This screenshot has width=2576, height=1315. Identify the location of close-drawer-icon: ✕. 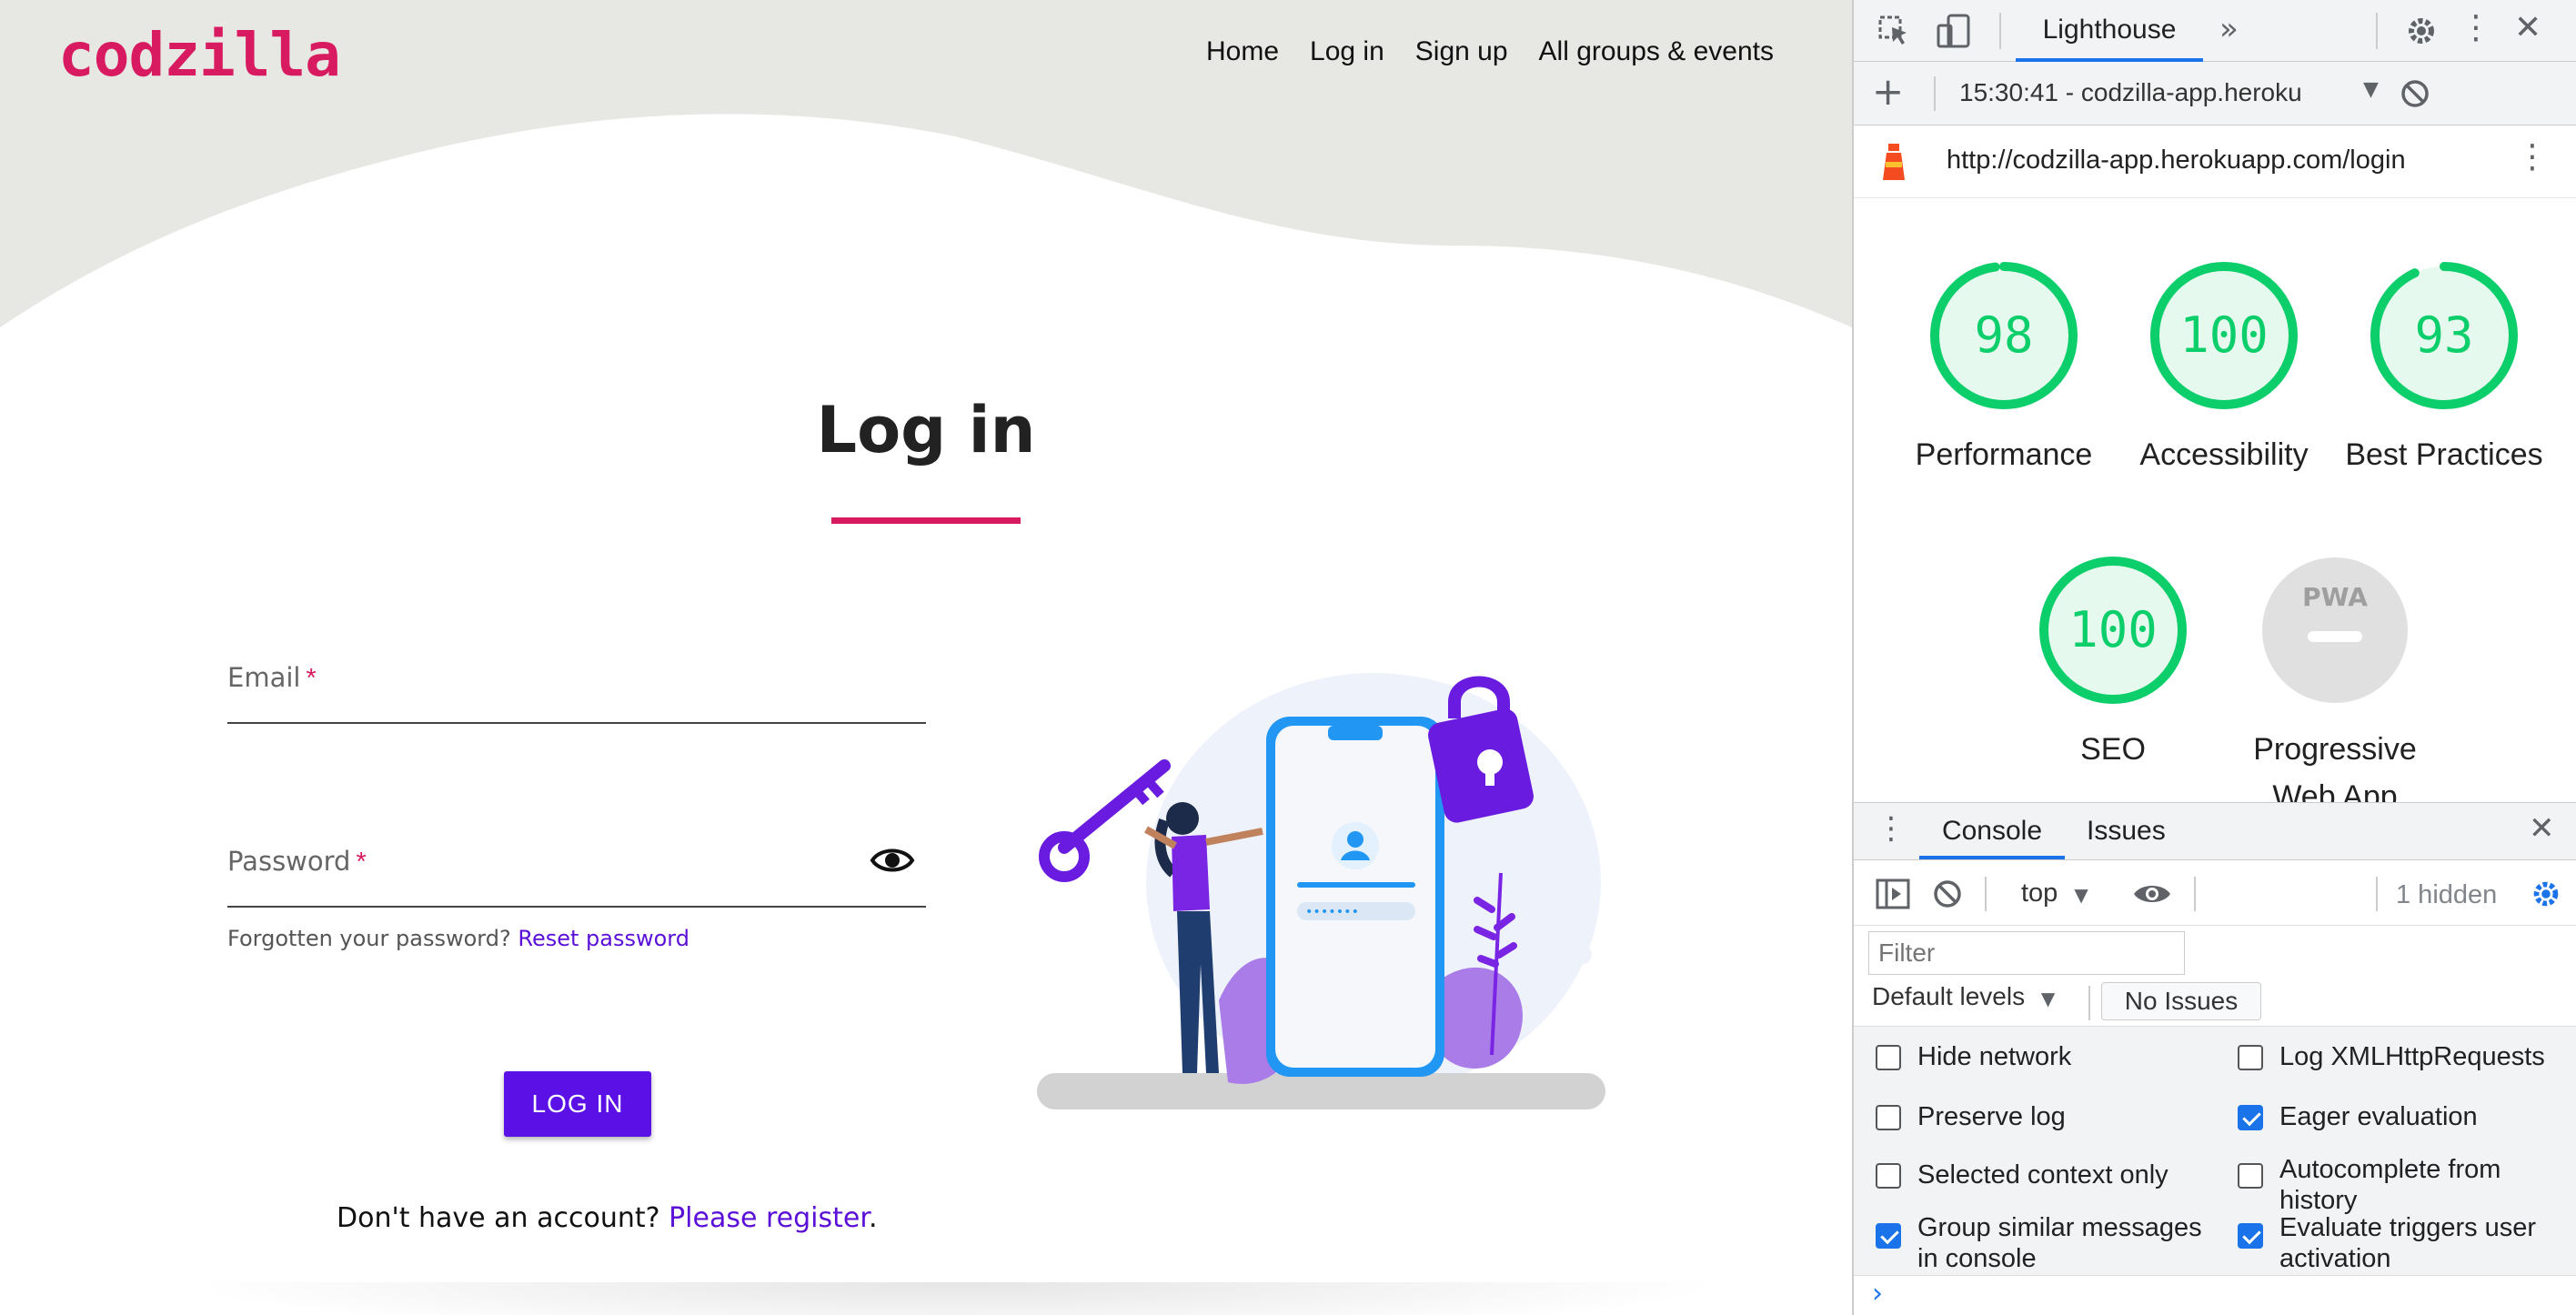
(2542, 828).